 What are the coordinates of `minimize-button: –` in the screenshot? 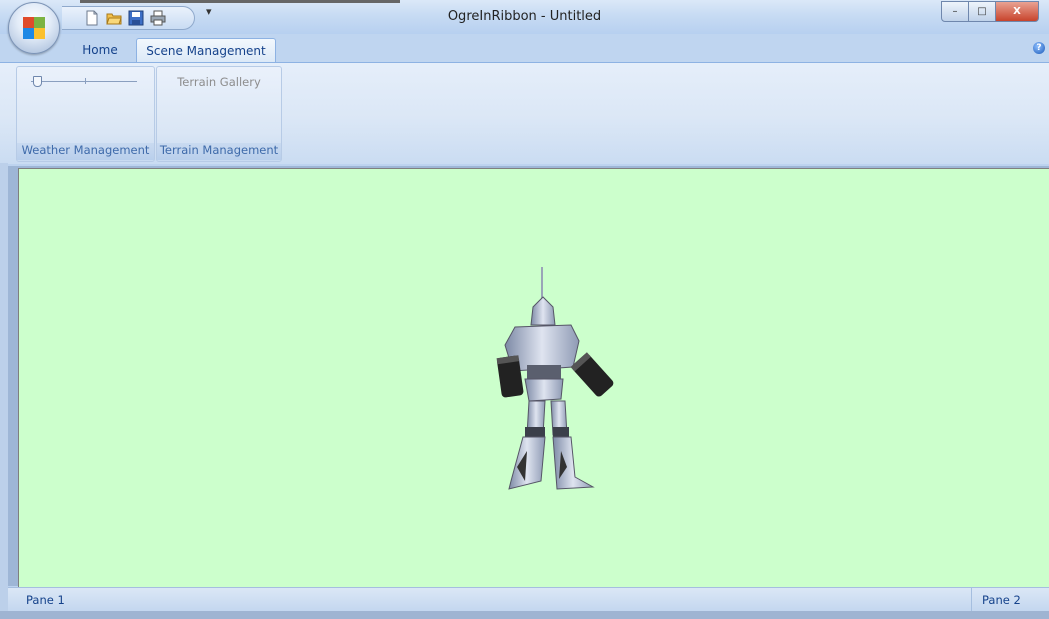 It's located at (955, 11).